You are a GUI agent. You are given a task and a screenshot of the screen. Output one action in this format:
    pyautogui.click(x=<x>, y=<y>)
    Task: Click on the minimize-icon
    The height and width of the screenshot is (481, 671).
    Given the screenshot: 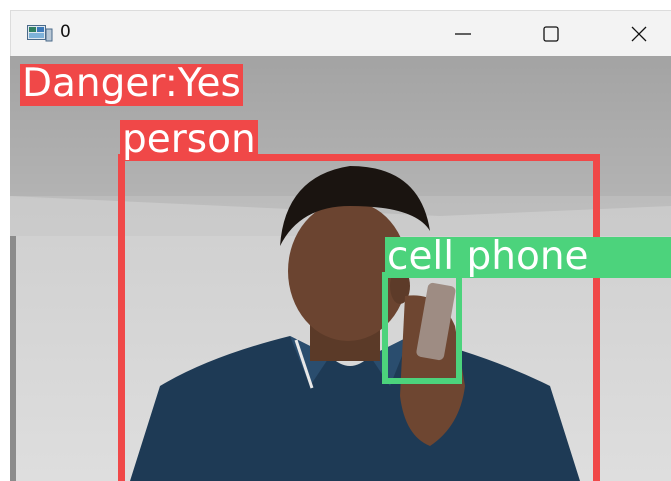 What is the action you would take?
    pyautogui.click(x=463, y=34)
    